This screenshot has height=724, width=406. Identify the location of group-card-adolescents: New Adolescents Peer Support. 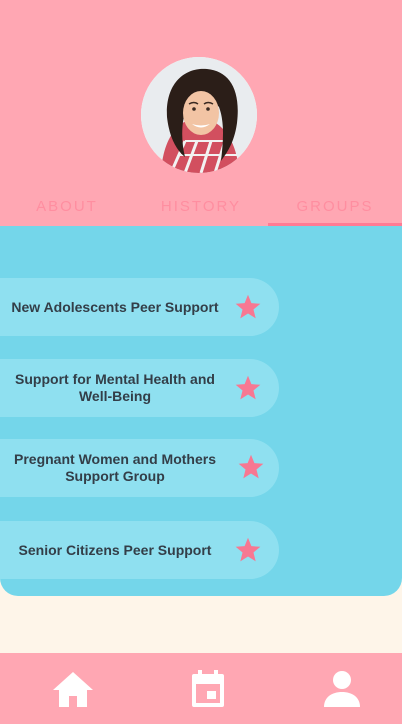
(139, 307).